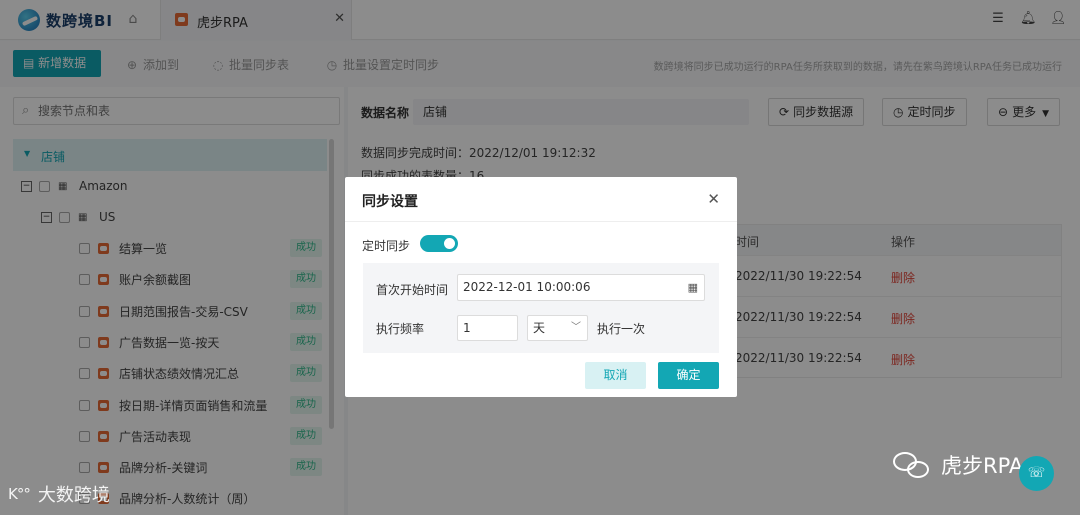 The height and width of the screenshot is (515, 1080). I want to click on first-start-label: 首次开始时间, so click(412, 290).